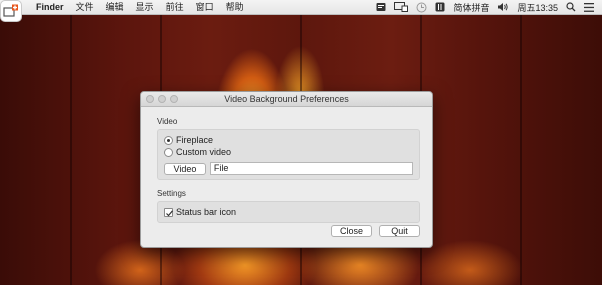 The image size is (602, 285). I want to click on time-machine-icon, so click(421, 7).